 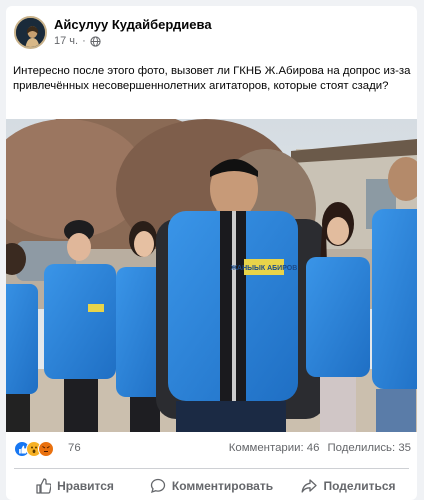 I want to click on post-header: Айсулуу Кудайбердиева 17 ч. ·, so click(x=211, y=31).